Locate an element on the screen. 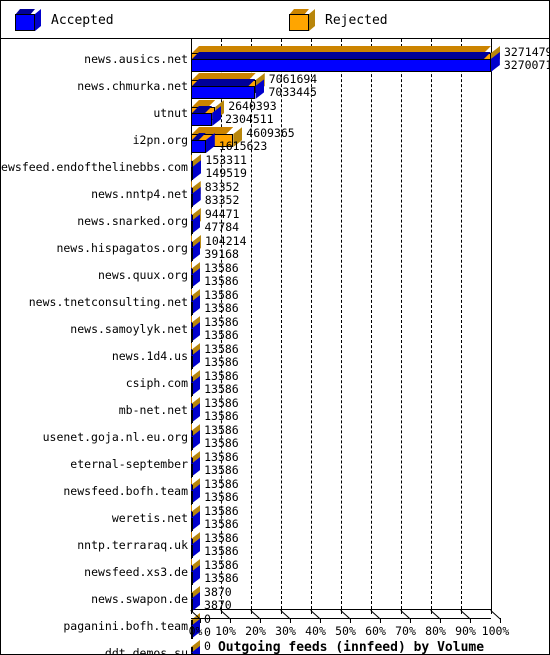  bar-row: weretis.net 13586 13586 is located at coordinates (275, 517).